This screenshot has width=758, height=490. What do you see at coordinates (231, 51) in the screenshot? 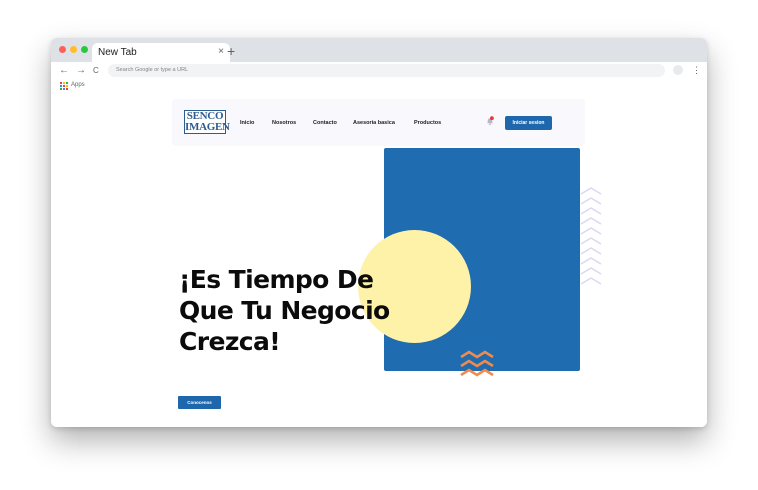
I see `new-tab-button: +` at bounding box center [231, 51].